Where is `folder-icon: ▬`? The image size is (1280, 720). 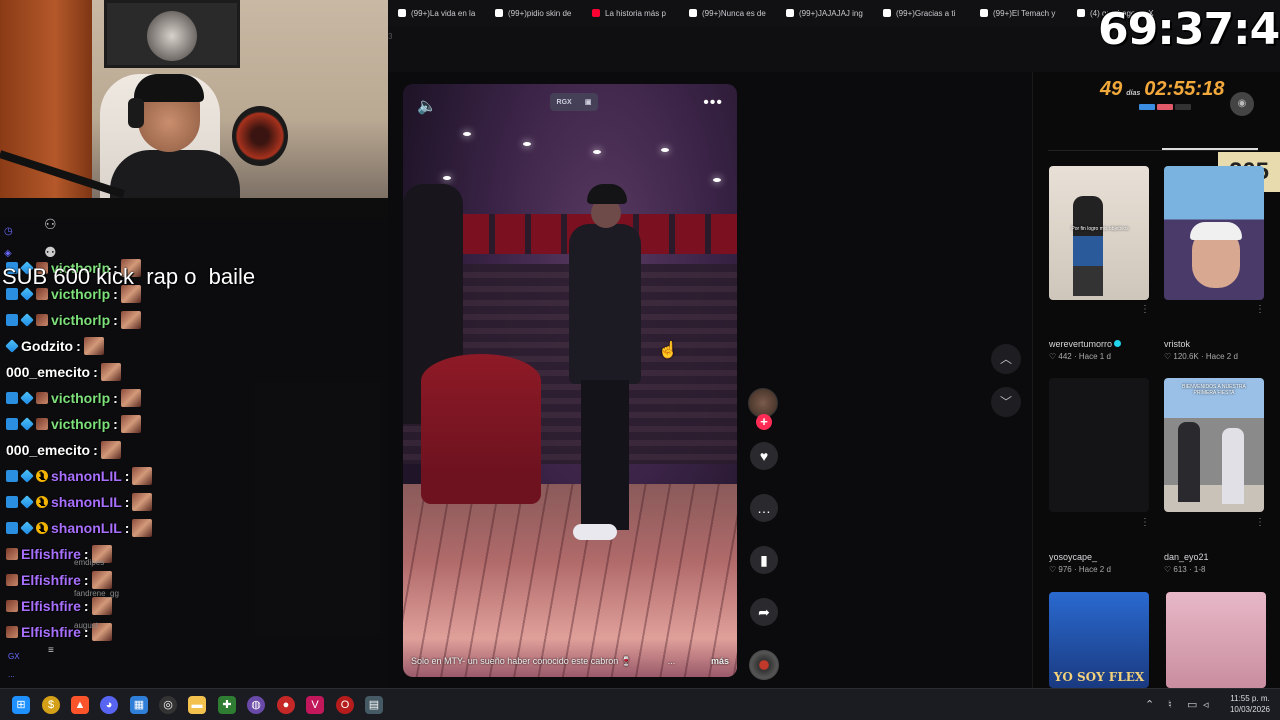 folder-icon: ▬ is located at coordinates (197, 705).